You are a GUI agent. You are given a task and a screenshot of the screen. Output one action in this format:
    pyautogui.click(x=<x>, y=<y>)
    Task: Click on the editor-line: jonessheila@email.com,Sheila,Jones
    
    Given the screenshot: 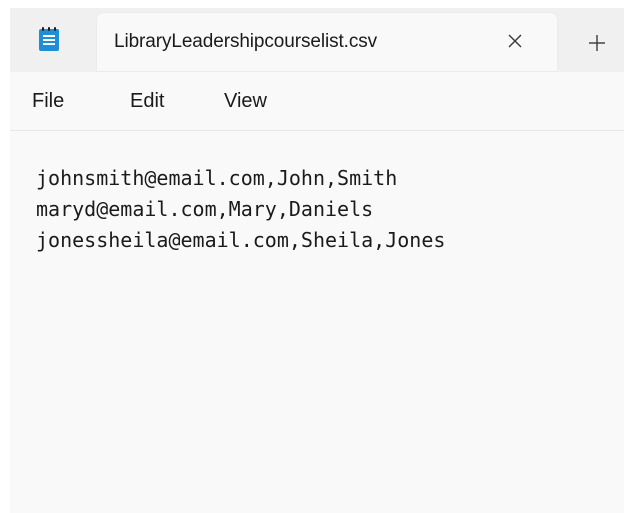 What is the action you would take?
    pyautogui.click(x=241, y=240)
    